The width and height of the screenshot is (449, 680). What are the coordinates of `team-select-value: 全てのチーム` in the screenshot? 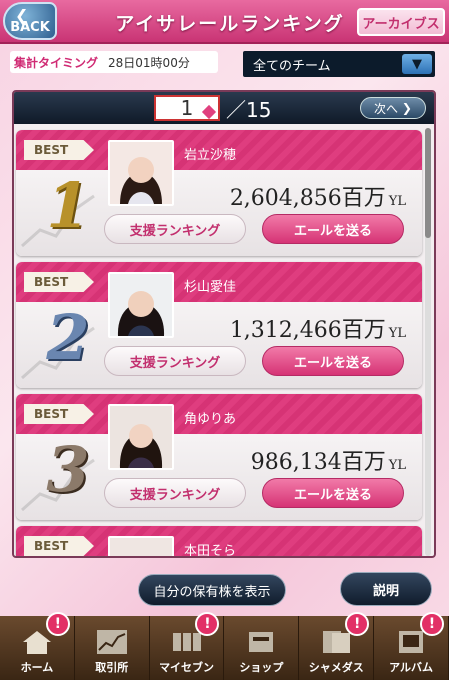 It's located at (292, 66).